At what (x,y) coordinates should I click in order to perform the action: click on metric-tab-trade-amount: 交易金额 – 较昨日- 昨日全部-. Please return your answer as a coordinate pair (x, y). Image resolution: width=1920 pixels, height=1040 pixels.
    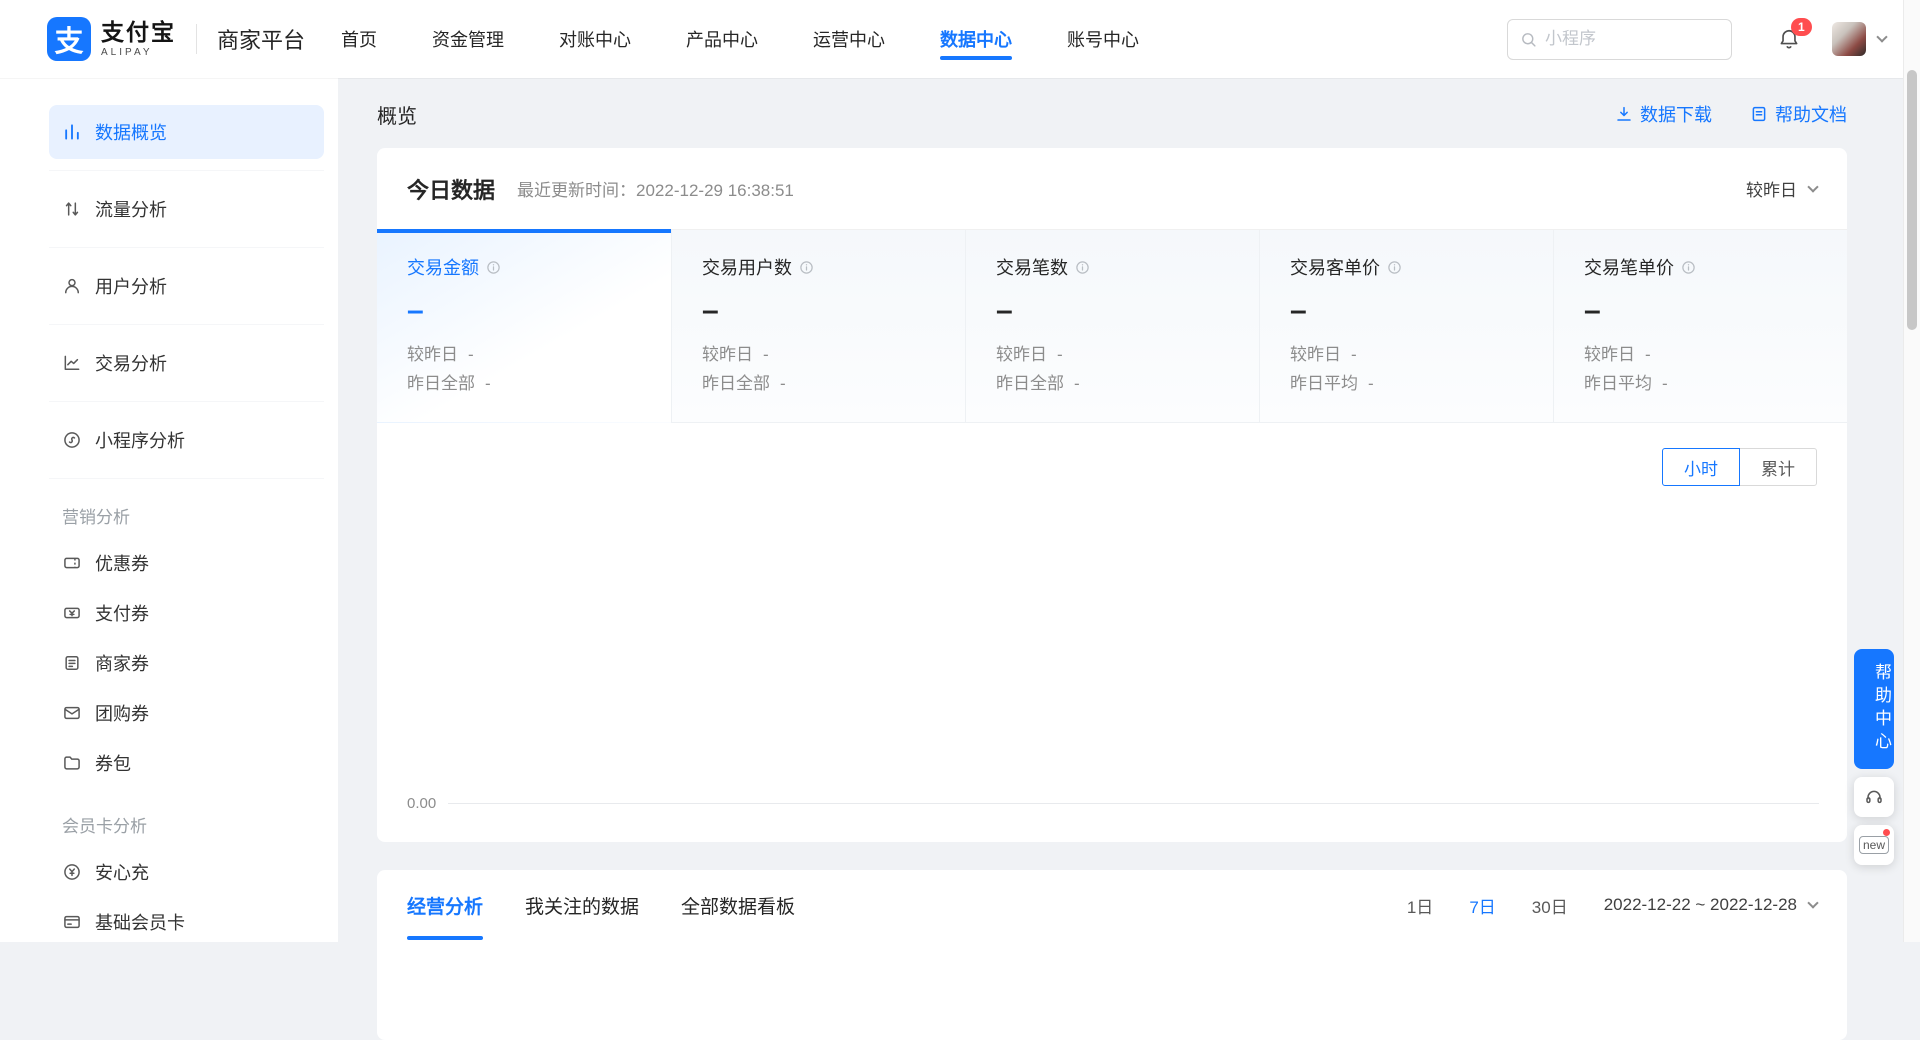
    Looking at the image, I should click on (524, 326).